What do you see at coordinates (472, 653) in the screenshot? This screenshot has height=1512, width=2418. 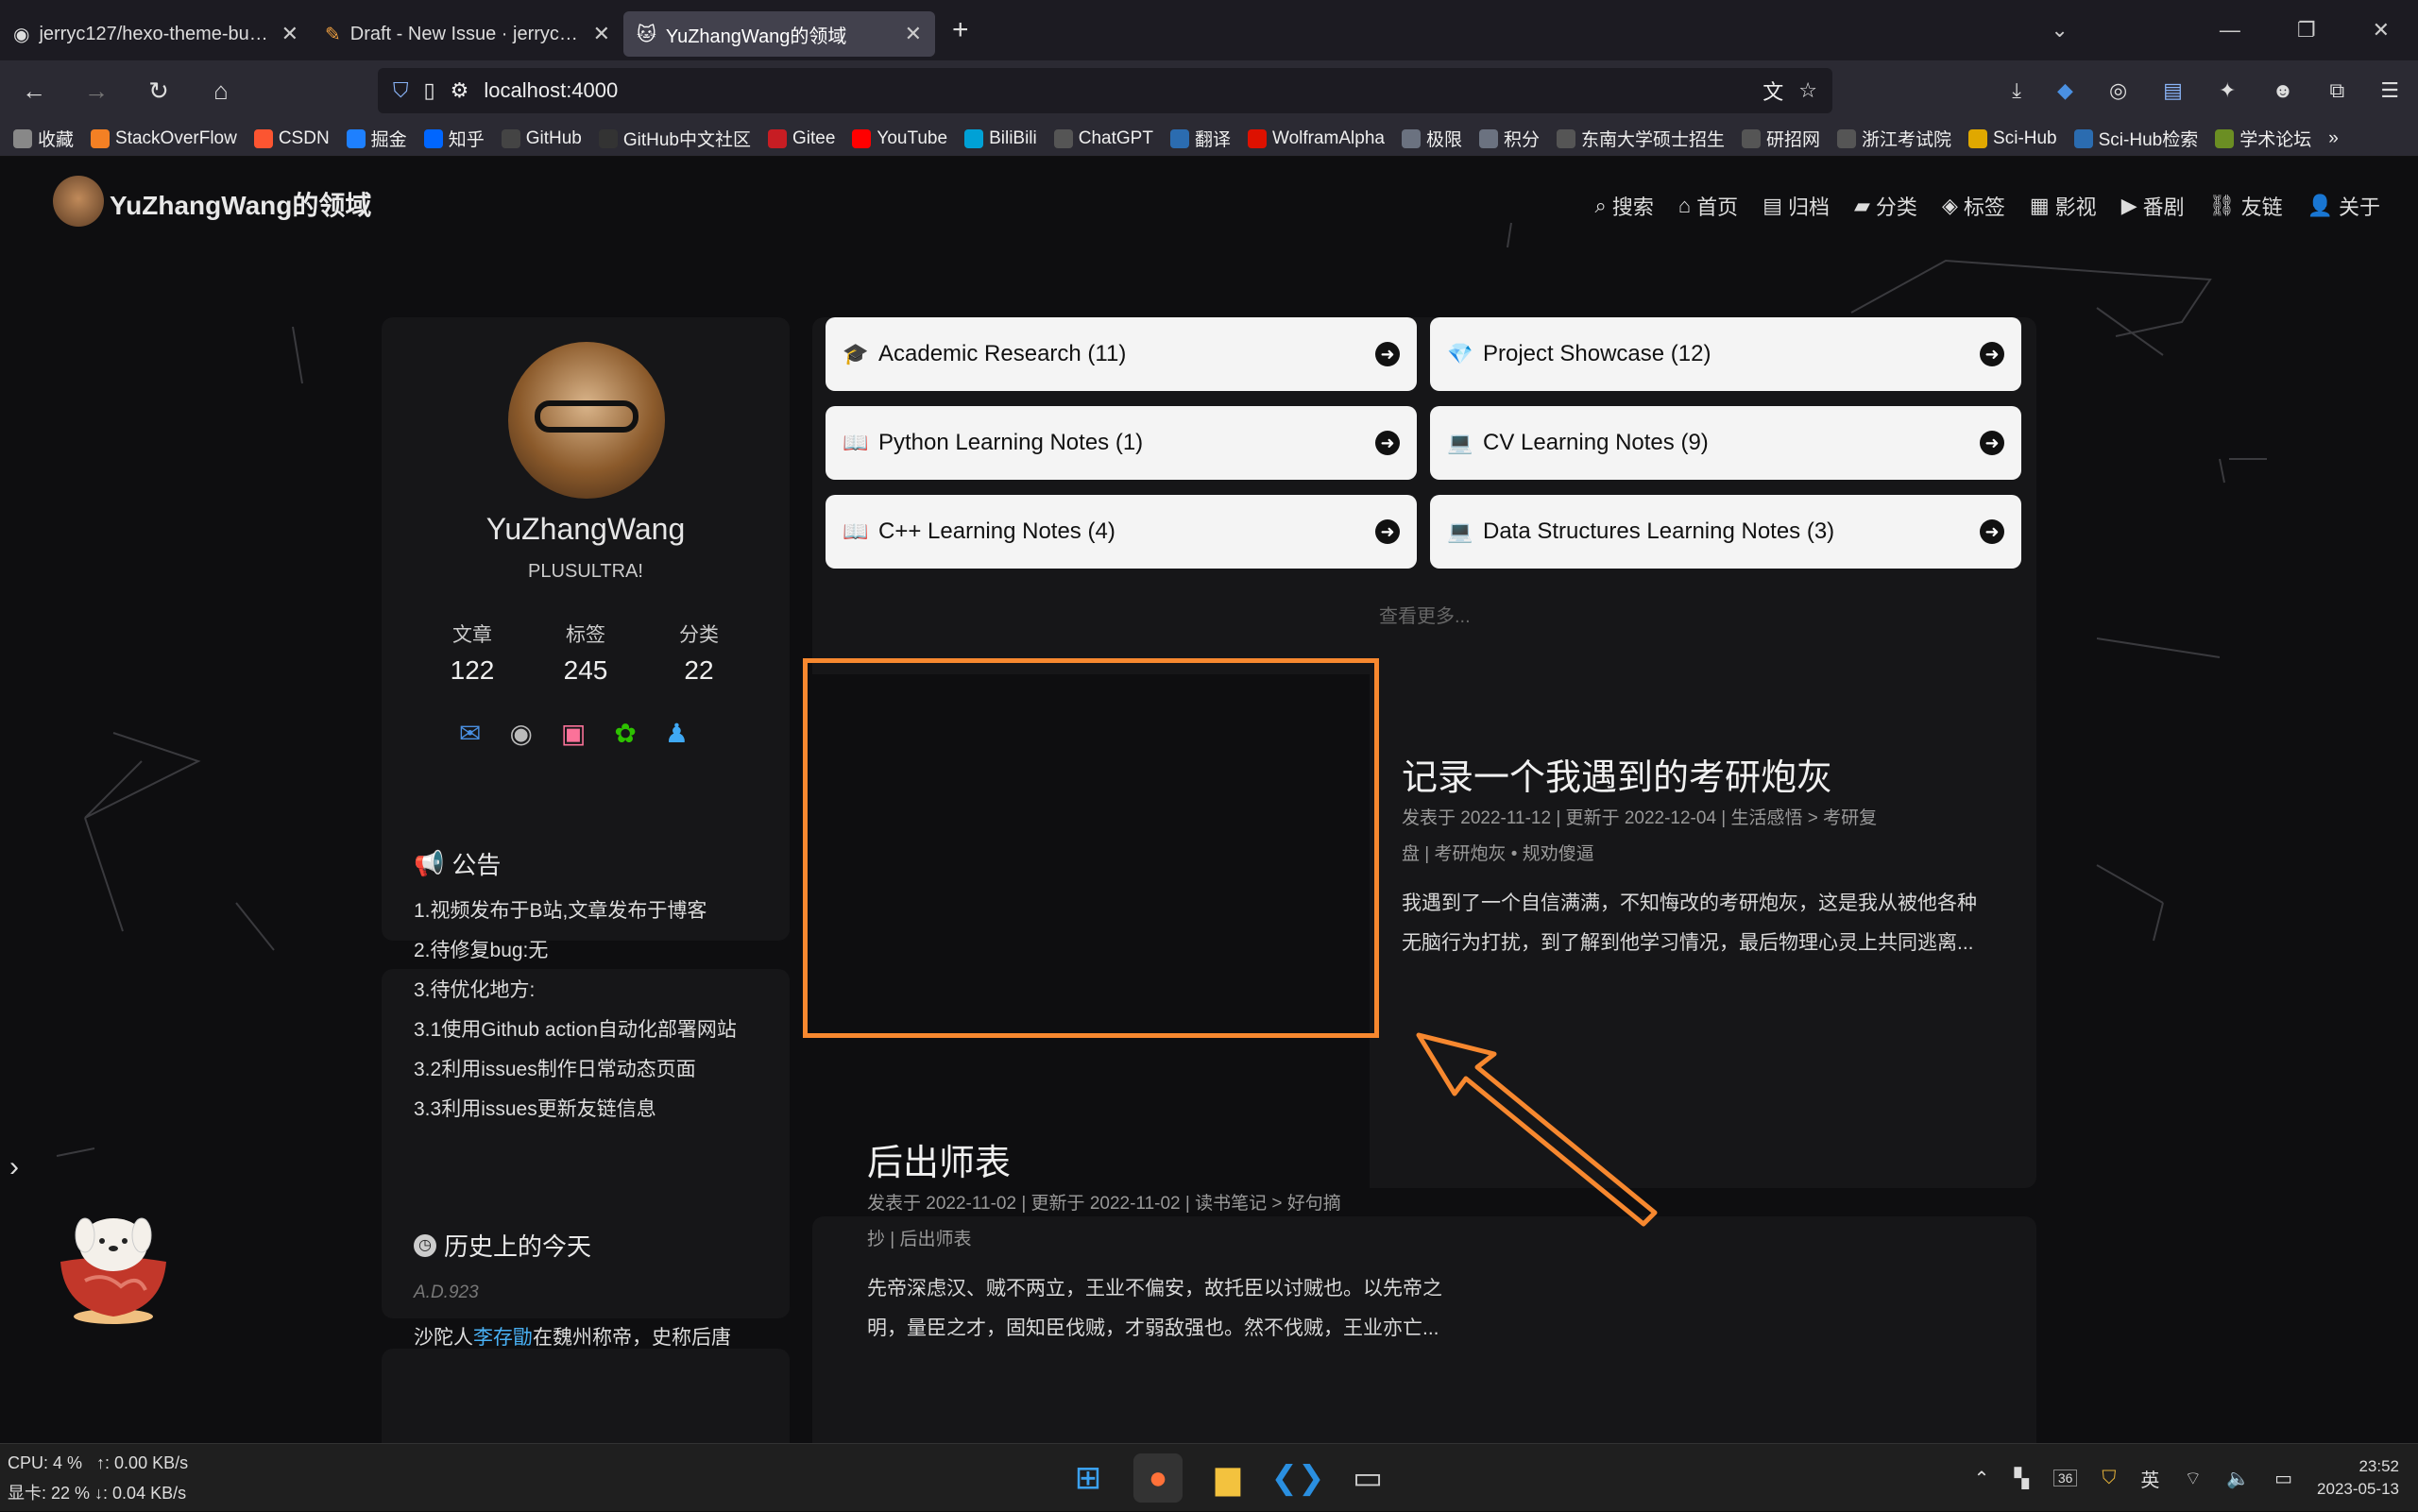 I see `stat-articles: 文章 122` at bounding box center [472, 653].